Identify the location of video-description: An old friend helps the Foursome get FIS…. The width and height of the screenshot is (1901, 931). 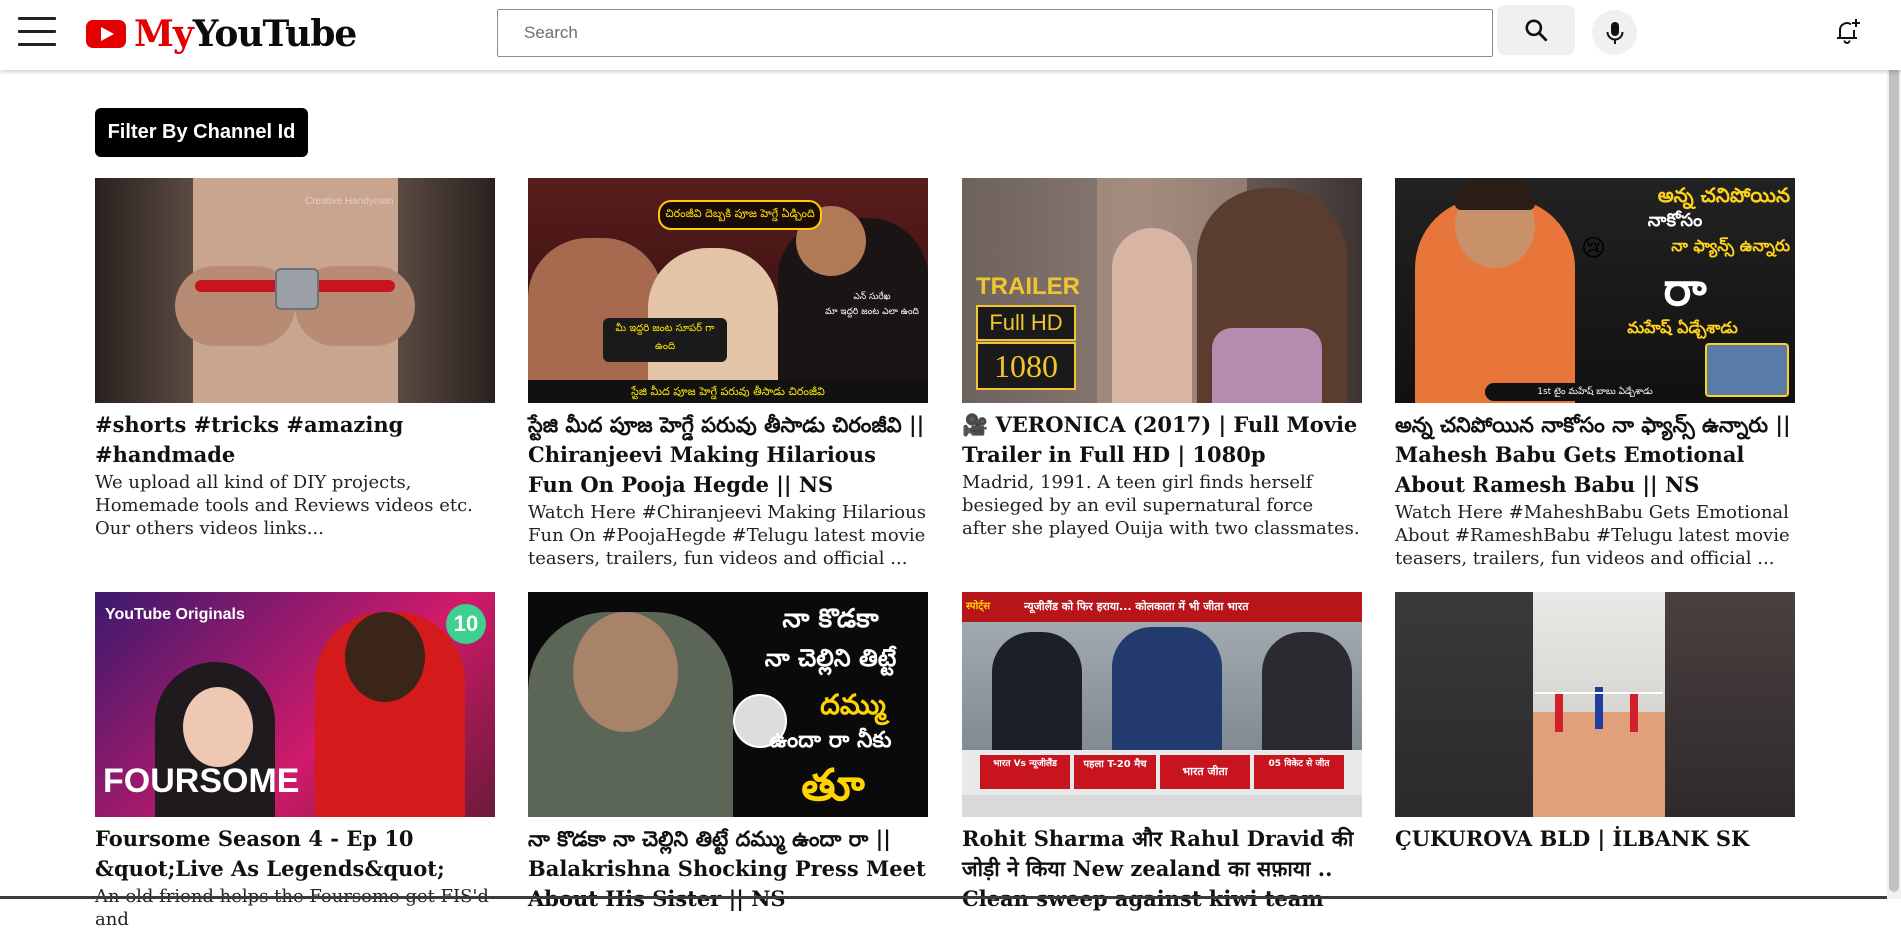
(292, 908).